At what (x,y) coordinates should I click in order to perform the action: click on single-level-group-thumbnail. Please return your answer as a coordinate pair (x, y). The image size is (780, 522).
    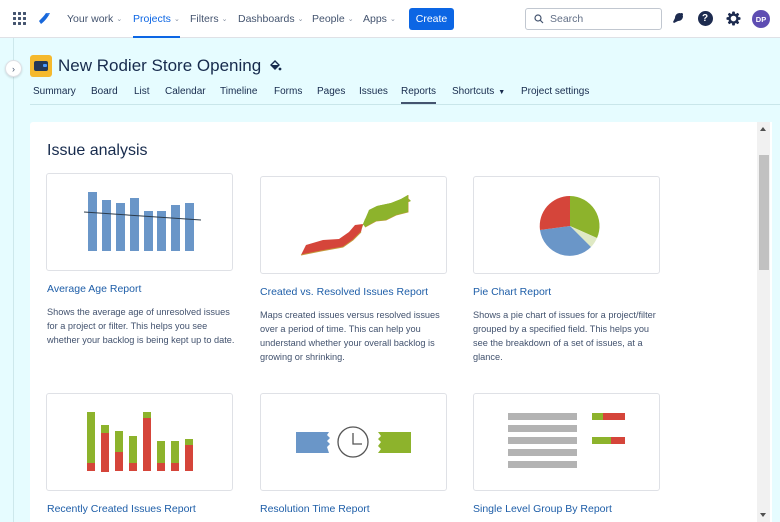
    Looking at the image, I should click on (566, 442).